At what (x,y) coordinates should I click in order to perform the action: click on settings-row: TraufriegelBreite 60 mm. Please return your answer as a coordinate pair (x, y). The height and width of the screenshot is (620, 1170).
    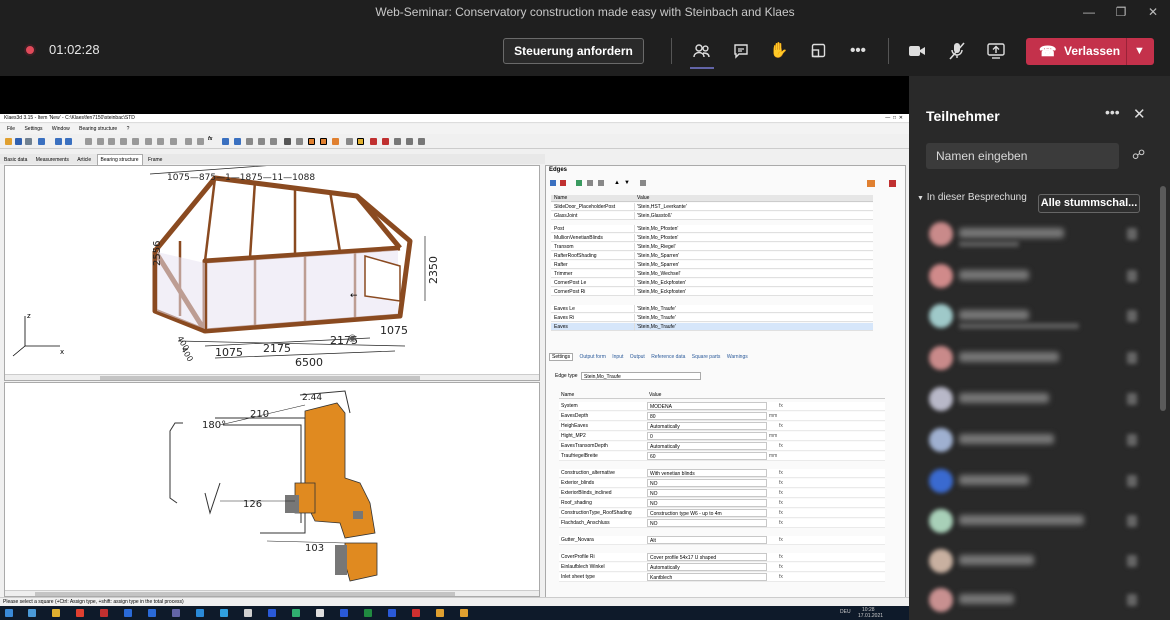
    Looking at the image, I should click on (722, 456).